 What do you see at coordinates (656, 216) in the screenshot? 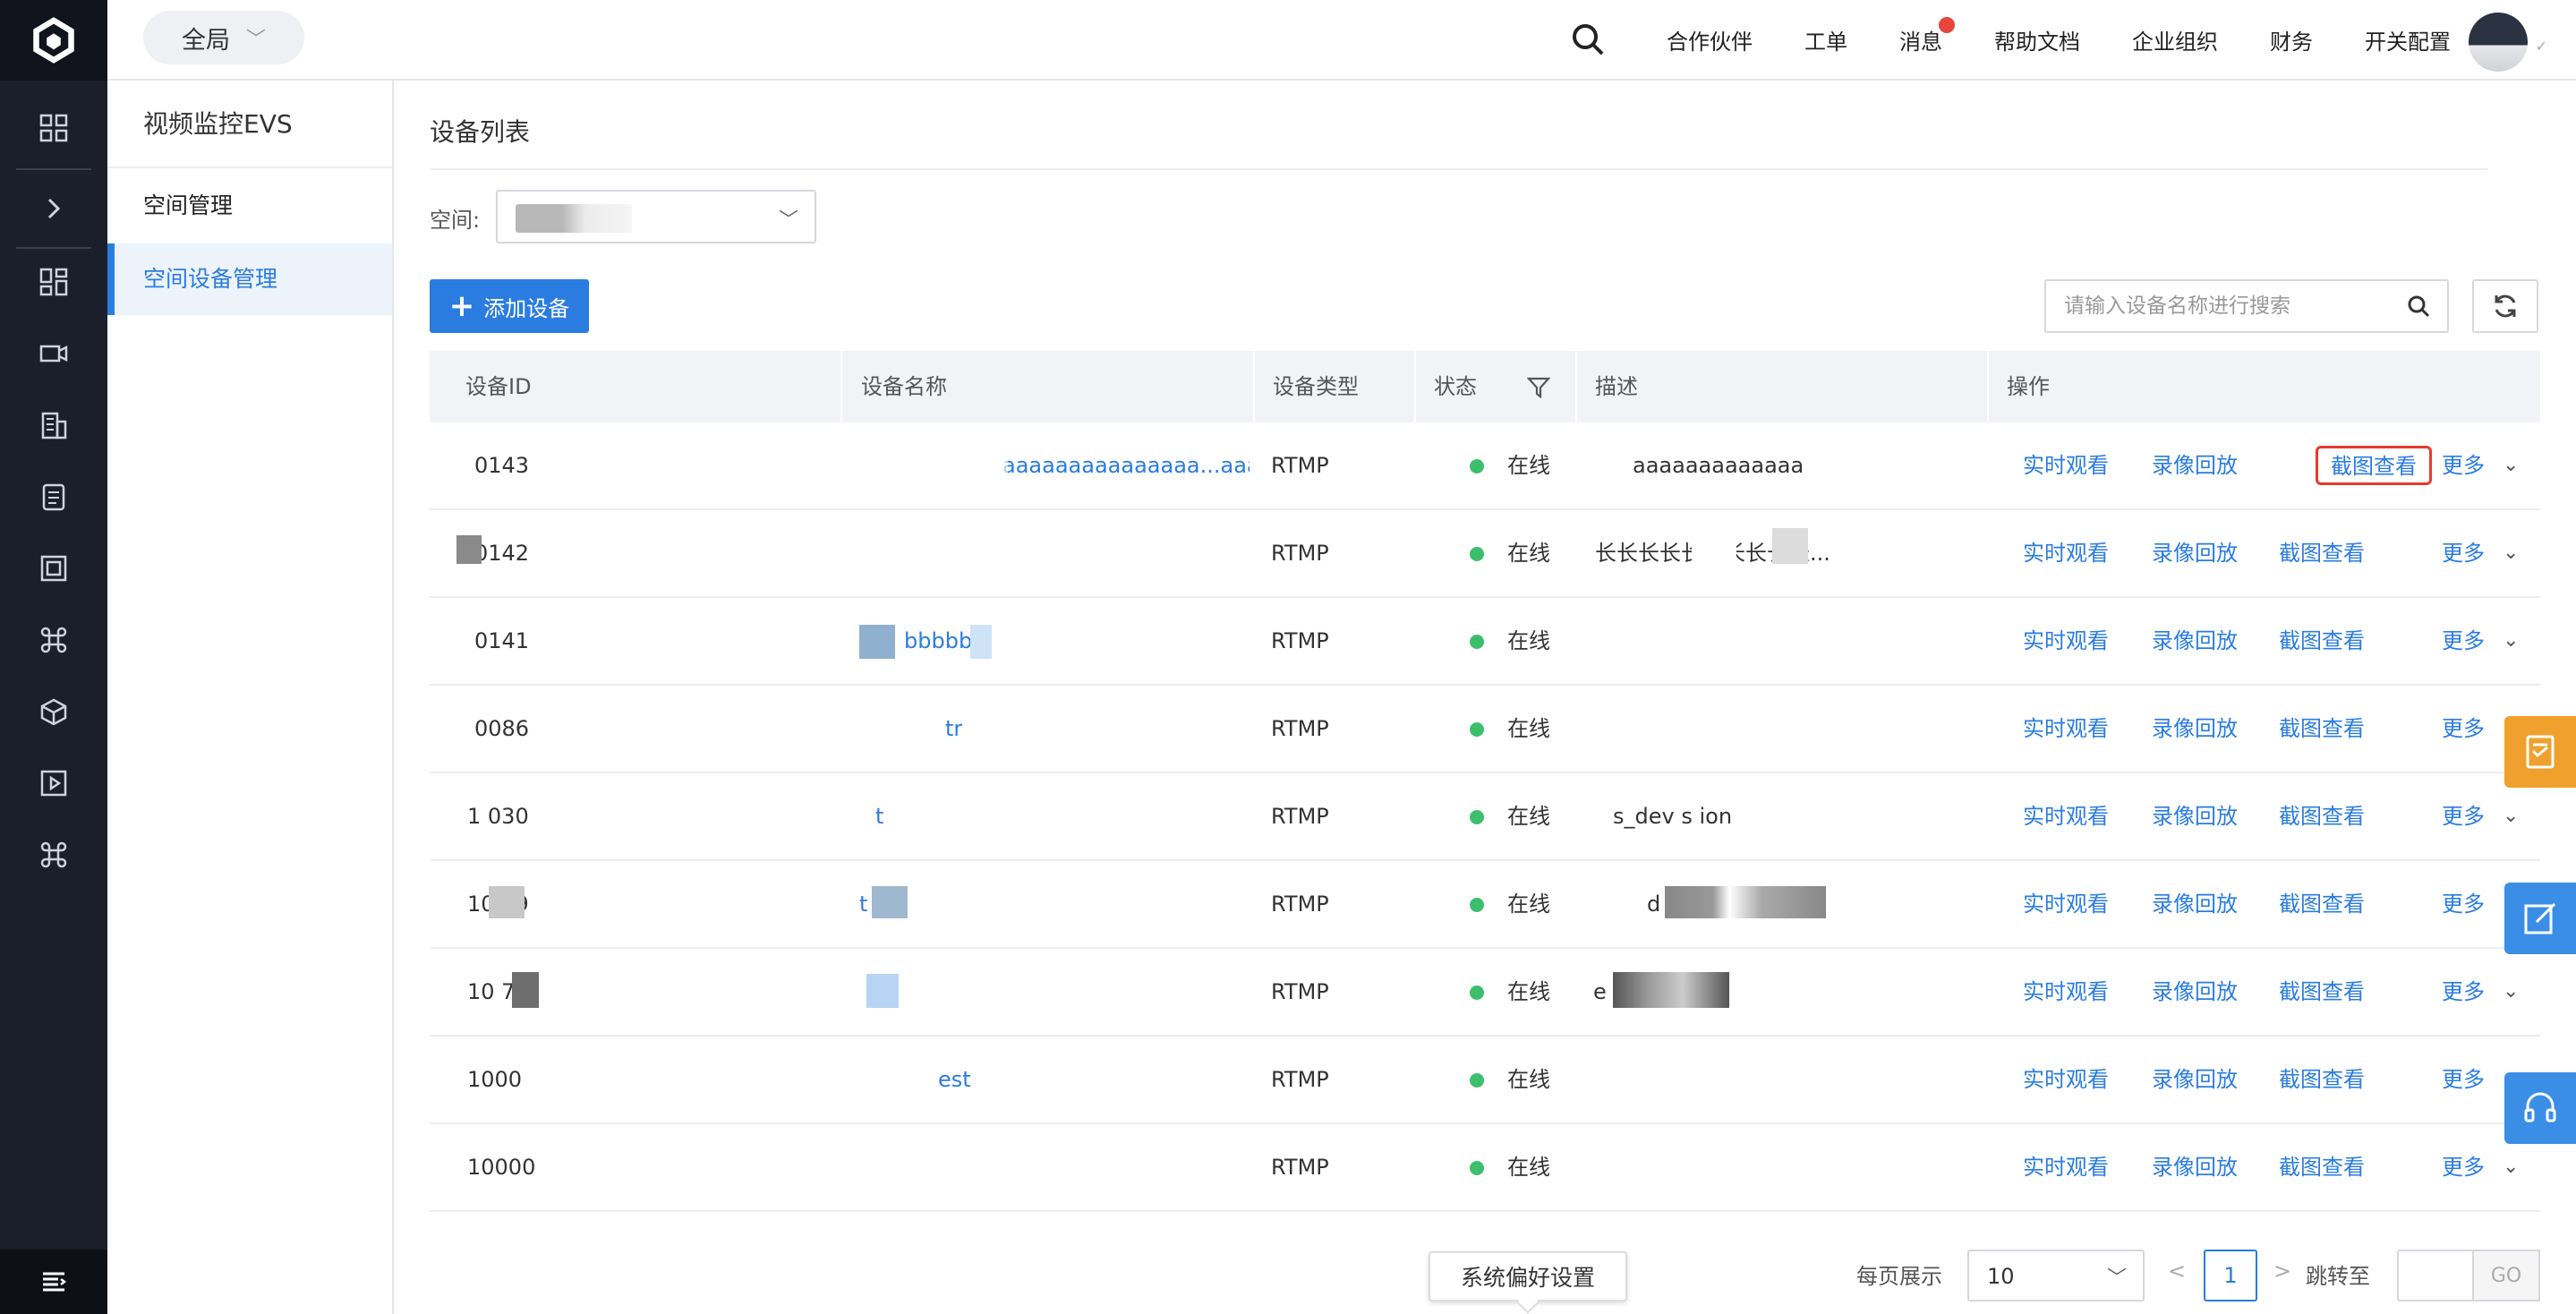
I see `space-select: ﹀` at bounding box center [656, 216].